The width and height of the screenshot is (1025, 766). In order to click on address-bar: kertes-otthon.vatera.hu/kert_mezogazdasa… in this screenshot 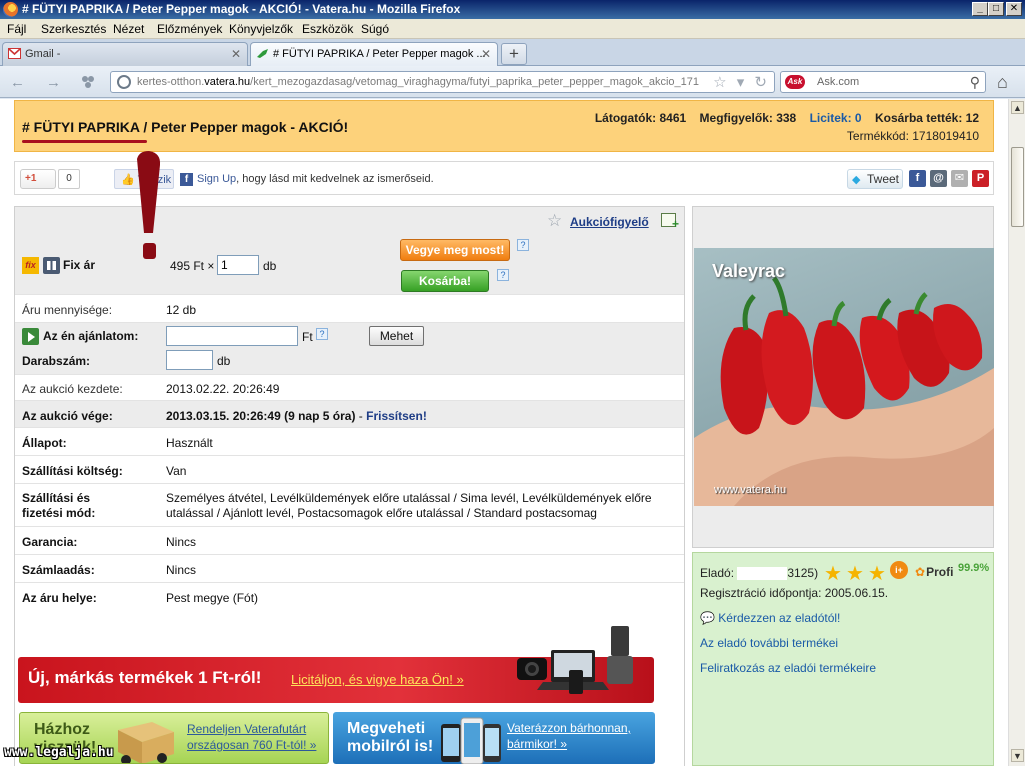, I will do `click(442, 82)`.